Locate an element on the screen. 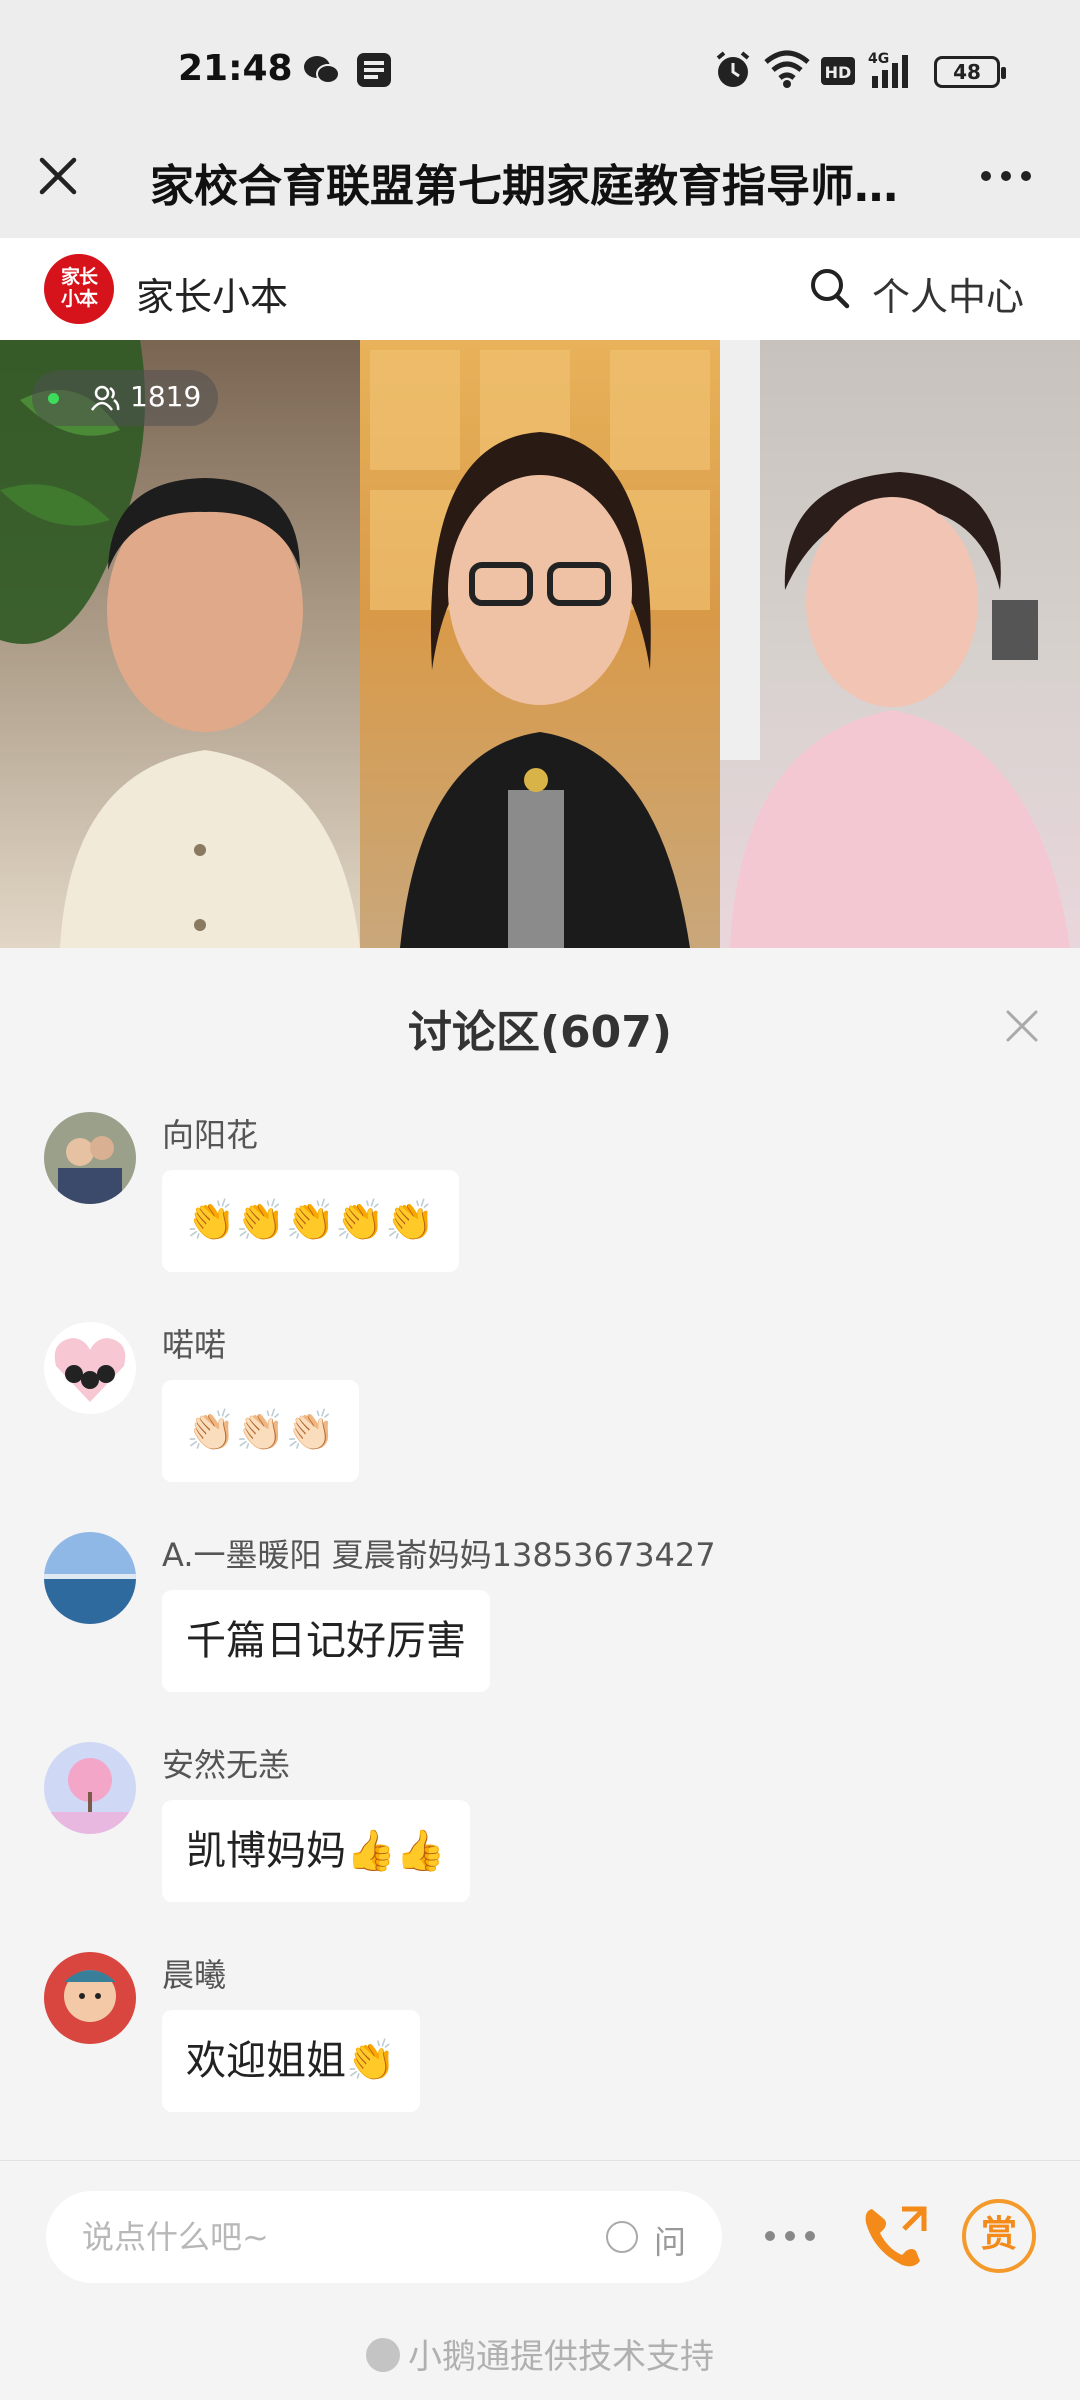  powered-by: 小鹅通提供技术支持 is located at coordinates (540, 2353).